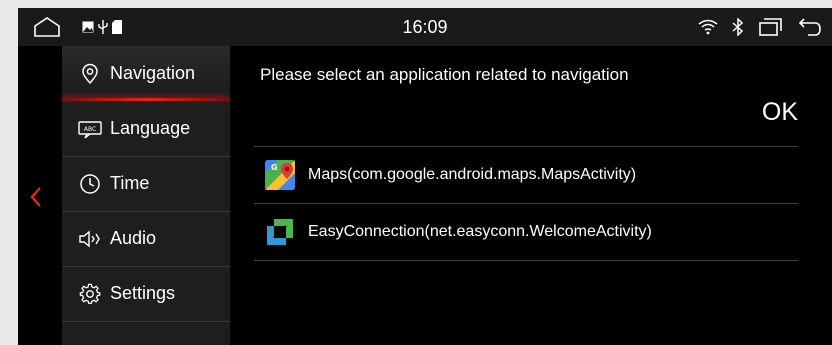  What do you see at coordinates (90, 74) in the screenshot?
I see `location-pin-icon` at bounding box center [90, 74].